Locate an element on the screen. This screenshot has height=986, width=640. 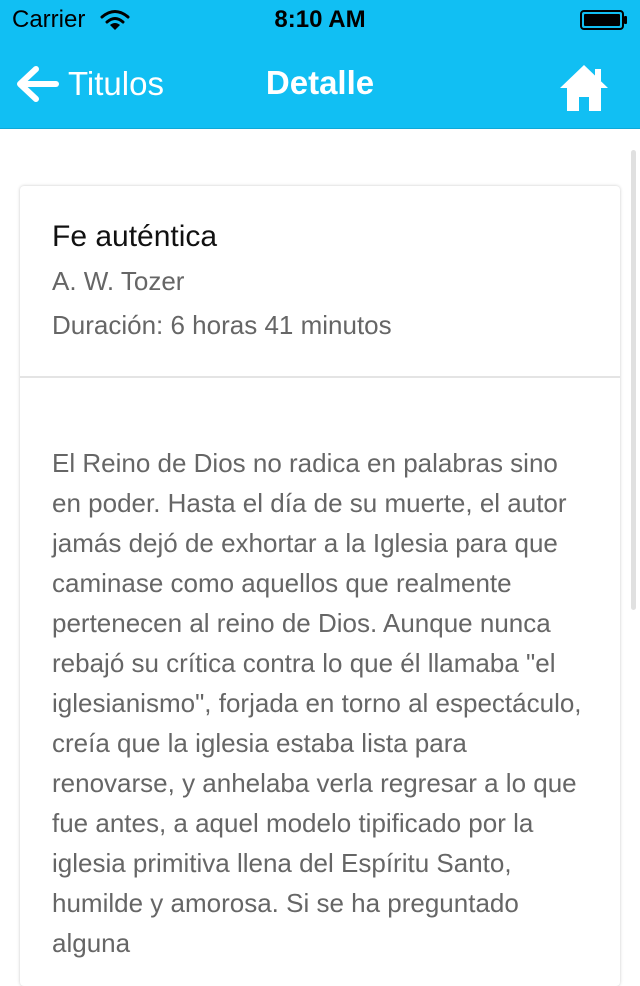
scrollbar is located at coordinates (633, 380).